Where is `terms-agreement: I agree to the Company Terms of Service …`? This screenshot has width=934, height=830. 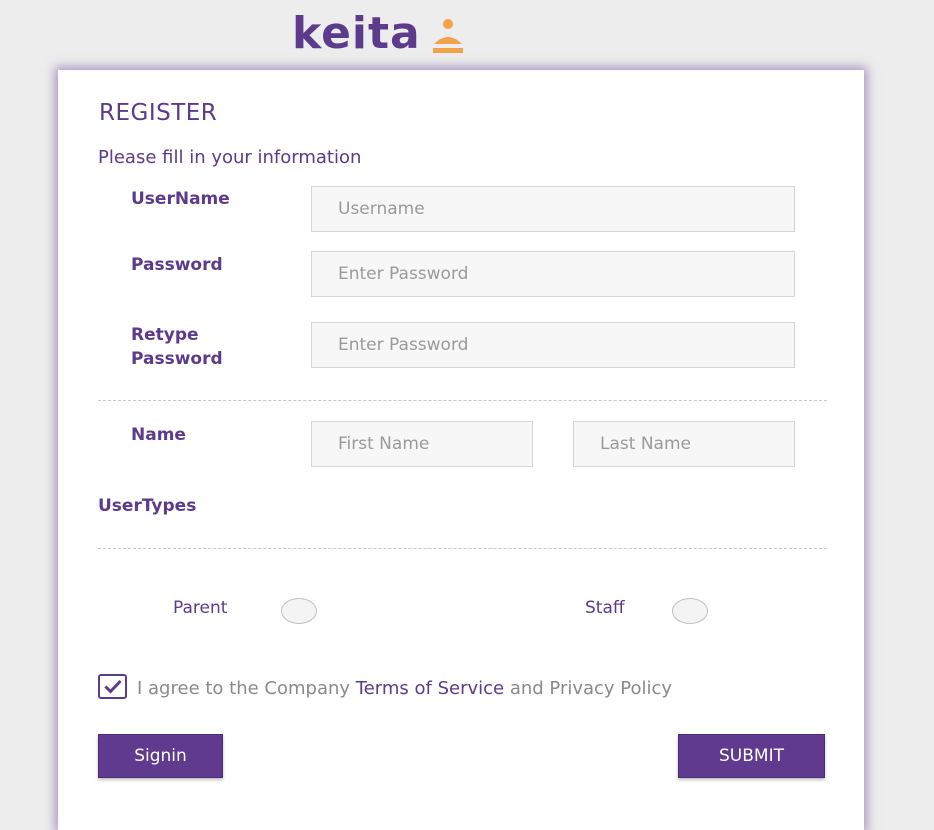
terms-agreement: I agree to the Company Terms of Service … is located at coordinates (463, 689).